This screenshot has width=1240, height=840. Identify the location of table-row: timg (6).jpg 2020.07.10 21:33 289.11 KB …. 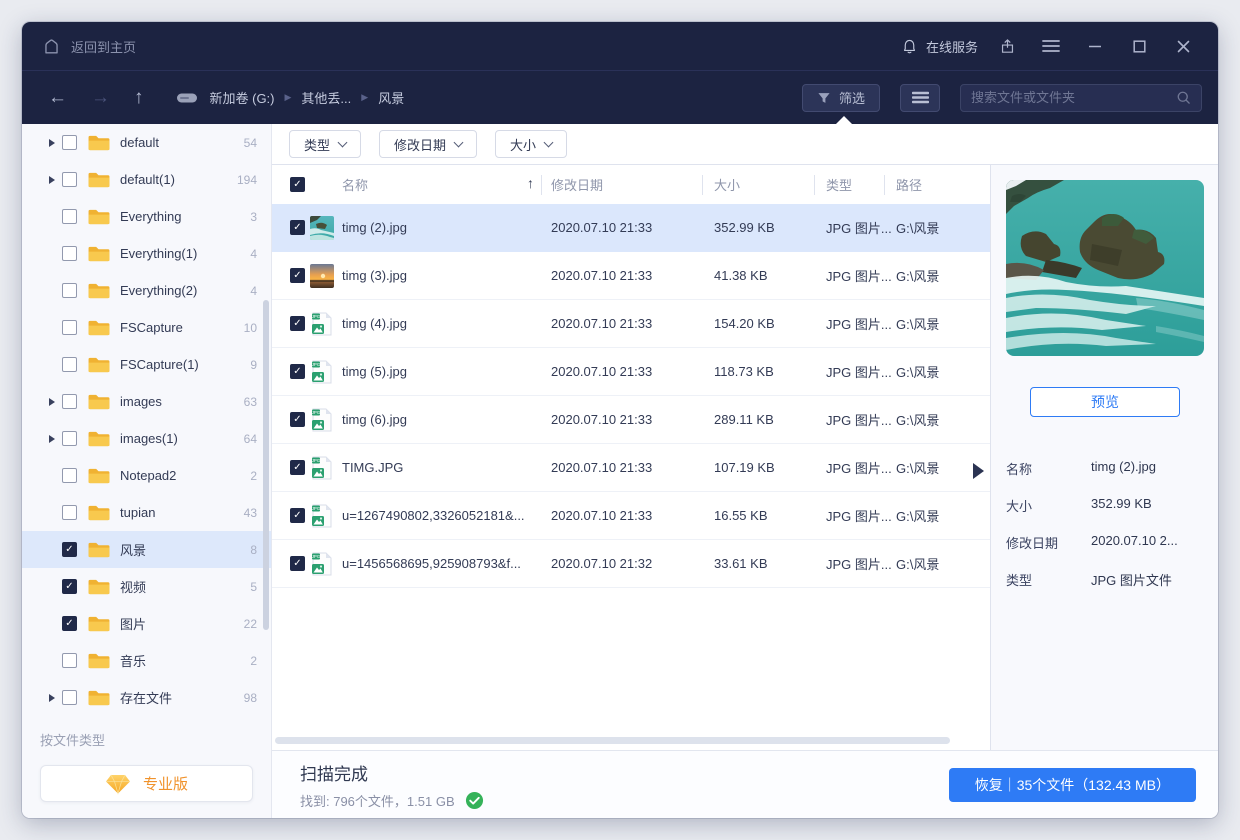
(631, 420).